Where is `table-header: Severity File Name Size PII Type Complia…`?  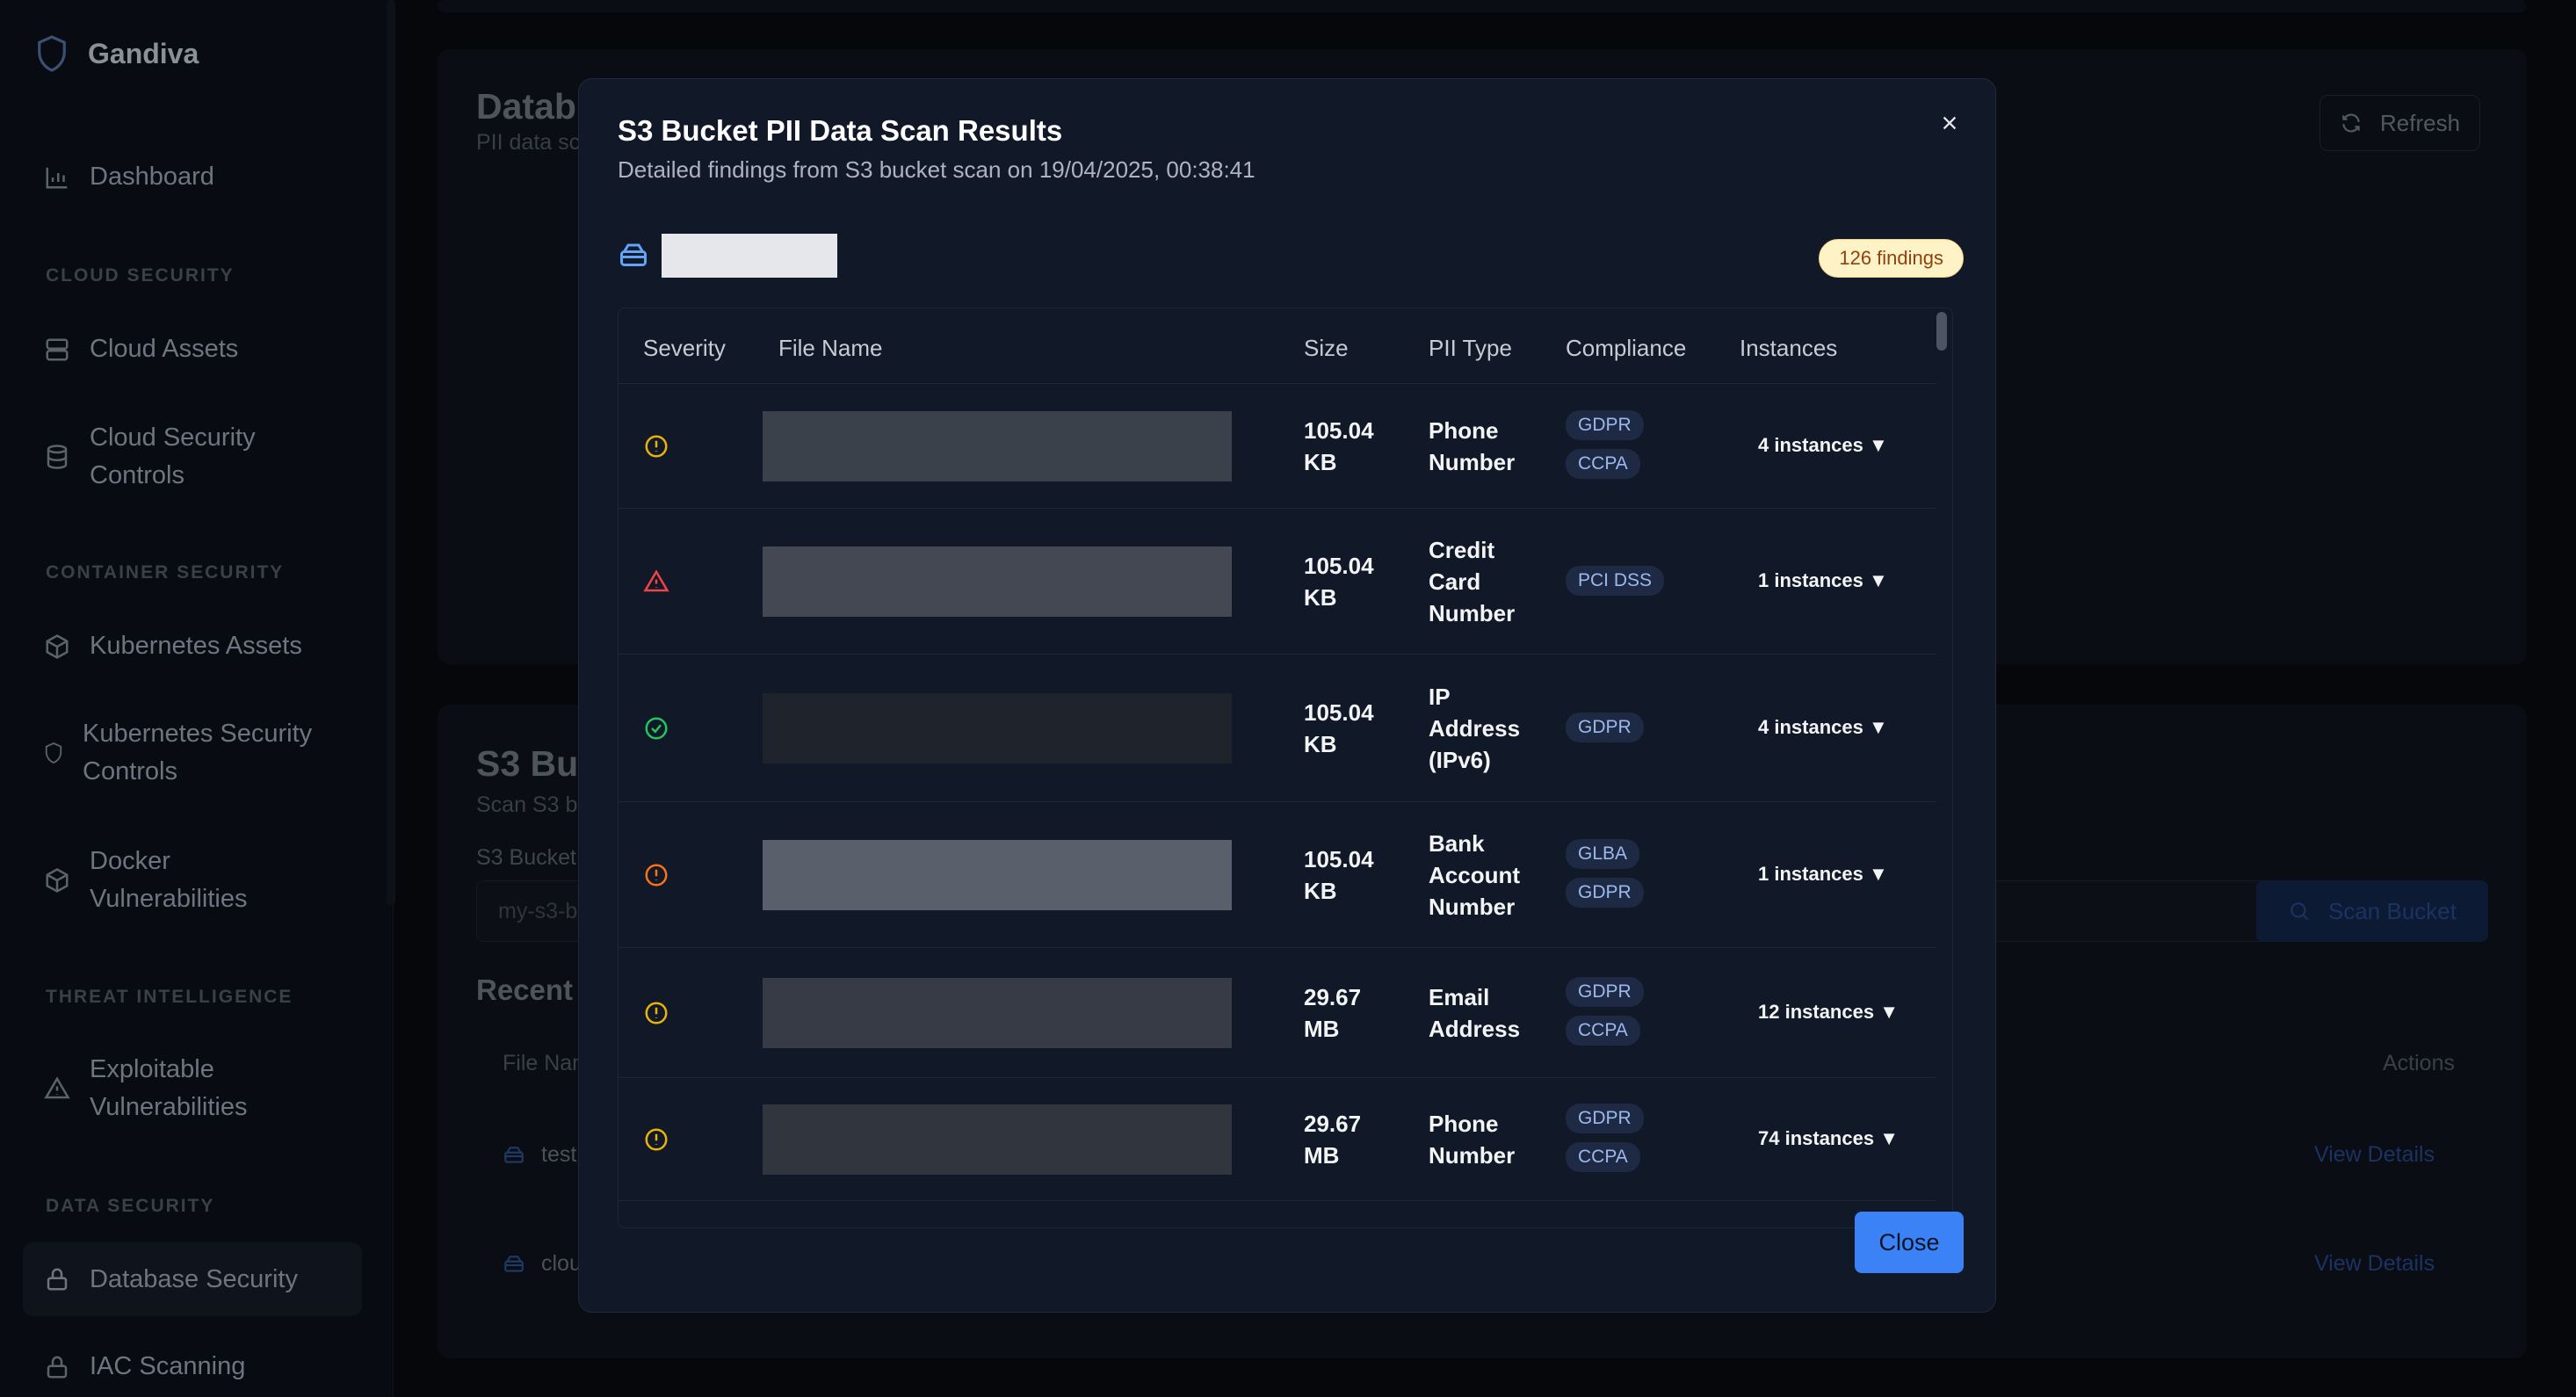
table-header: Severity File Name Size PII Type Complia… is located at coordinates (1277, 346).